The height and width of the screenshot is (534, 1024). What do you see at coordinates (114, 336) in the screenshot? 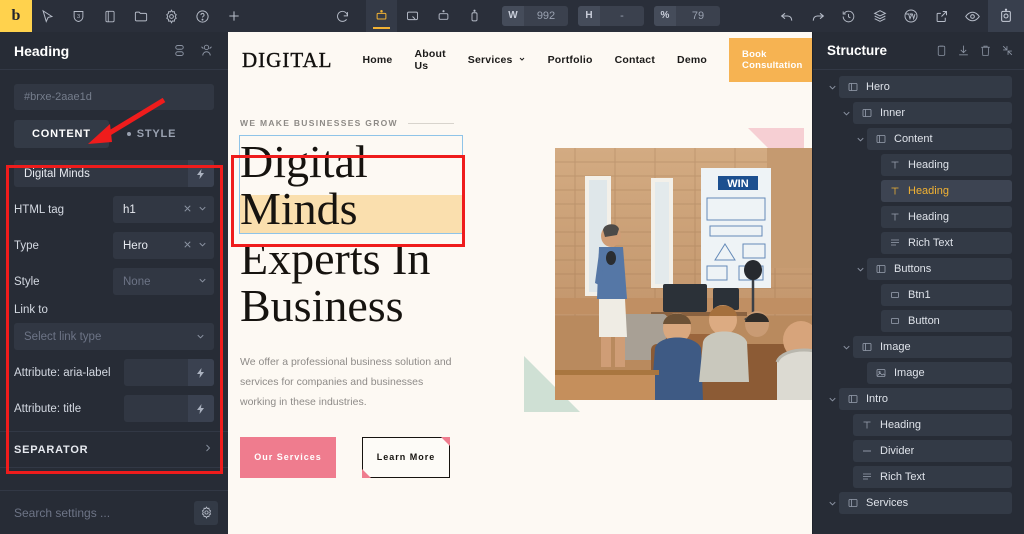
I see `link-to-select: Select link type` at bounding box center [114, 336].